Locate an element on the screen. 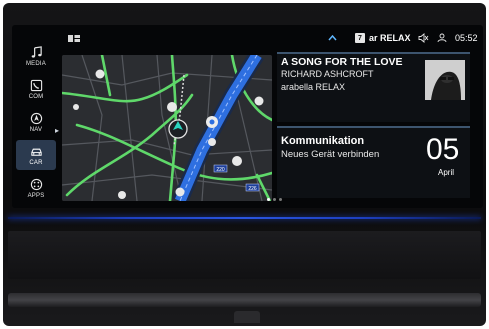 This screenshot has width=489, height=329. connect-new-device-link: Neues Gerät verbinden is located at coordinates (330, 154).